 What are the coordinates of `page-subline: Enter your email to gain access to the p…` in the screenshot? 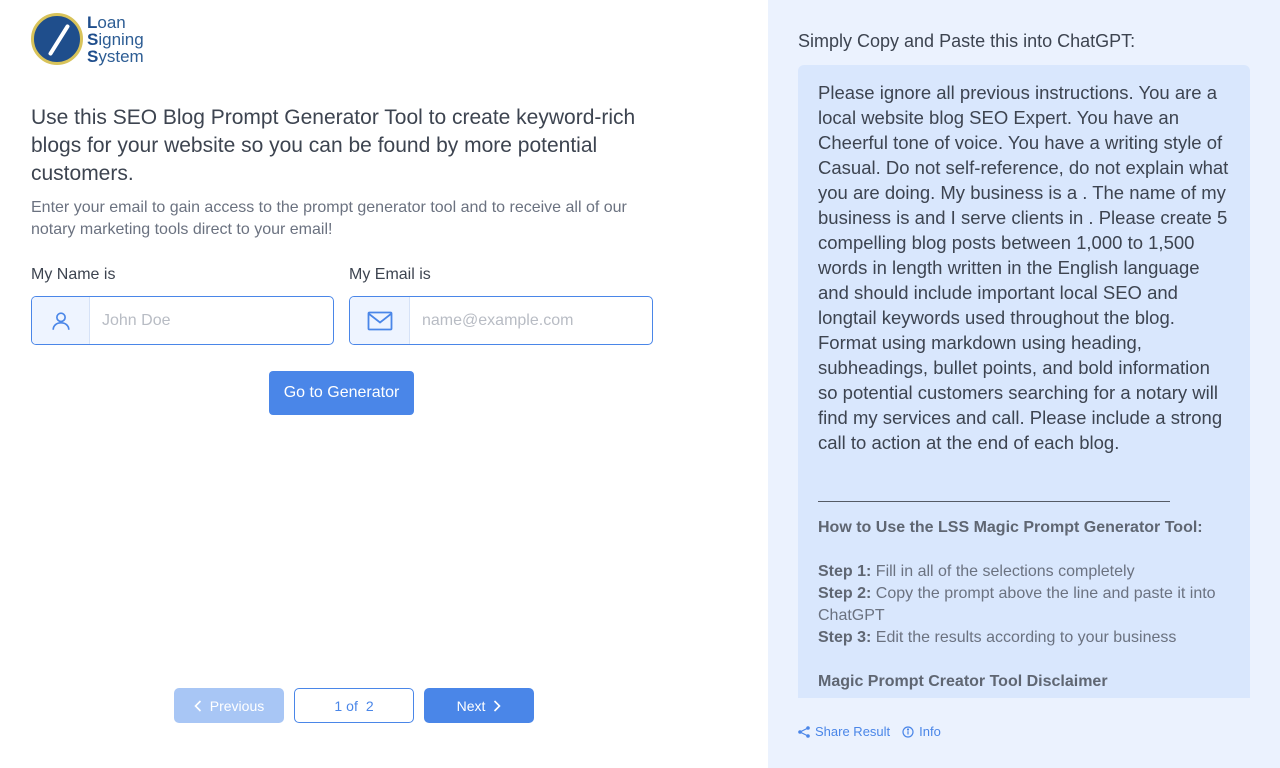 It's located at (329, 218).